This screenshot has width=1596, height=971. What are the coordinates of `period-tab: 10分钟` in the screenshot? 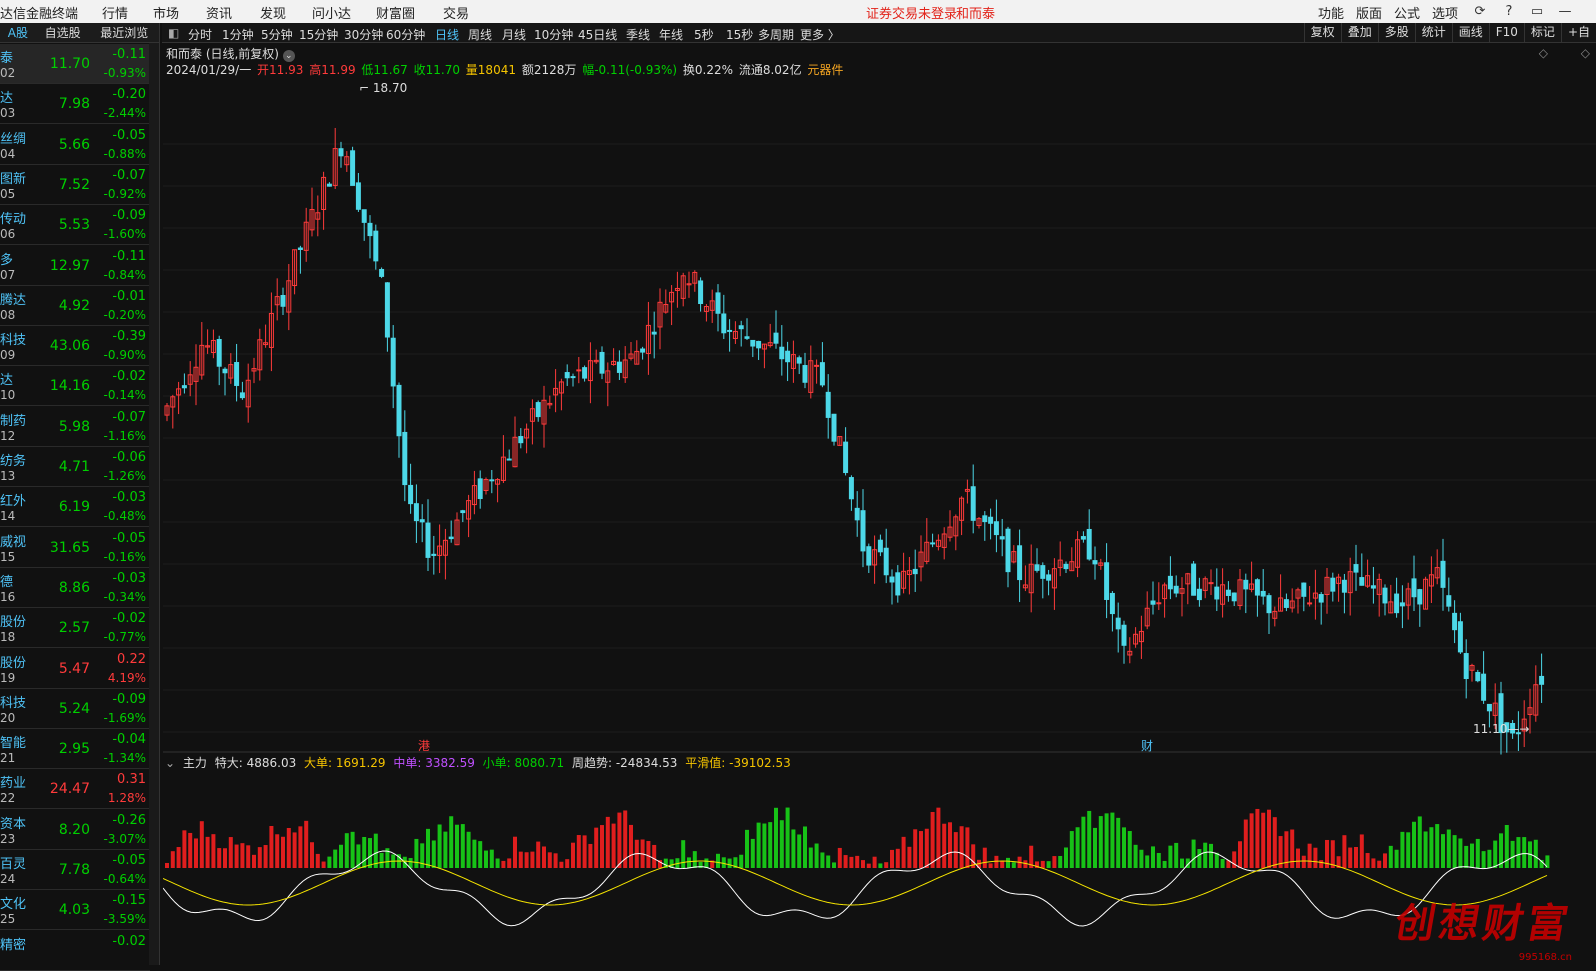 It's located at (553, 34).